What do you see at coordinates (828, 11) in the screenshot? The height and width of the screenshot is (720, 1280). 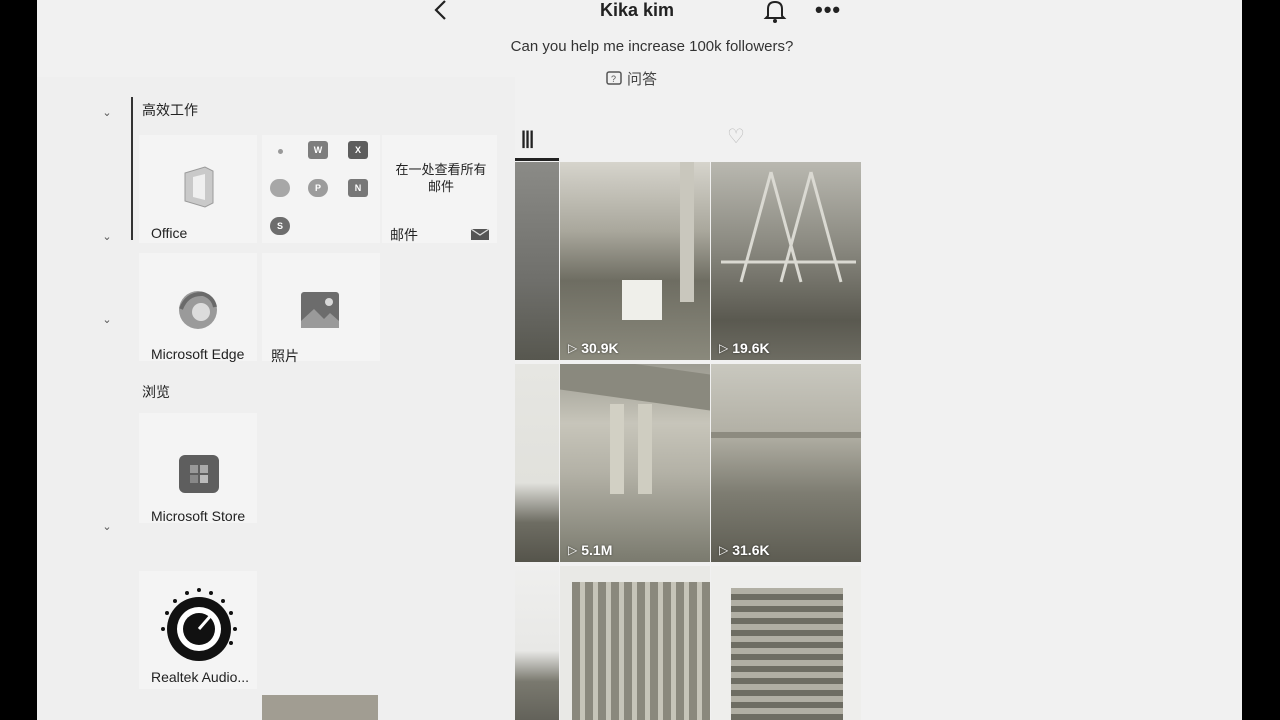 I see `more-dots-icon: •••` at bounding box center [828, 11].